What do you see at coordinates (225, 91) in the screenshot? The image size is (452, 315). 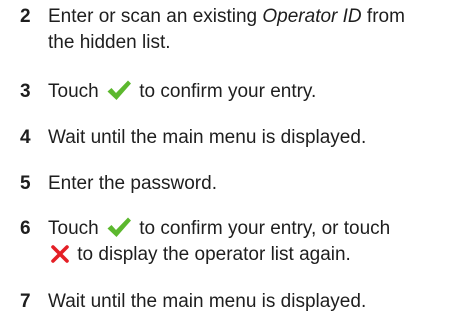 I see `step-text-part: to confirm your entry.` at bounding box center [225, 91].